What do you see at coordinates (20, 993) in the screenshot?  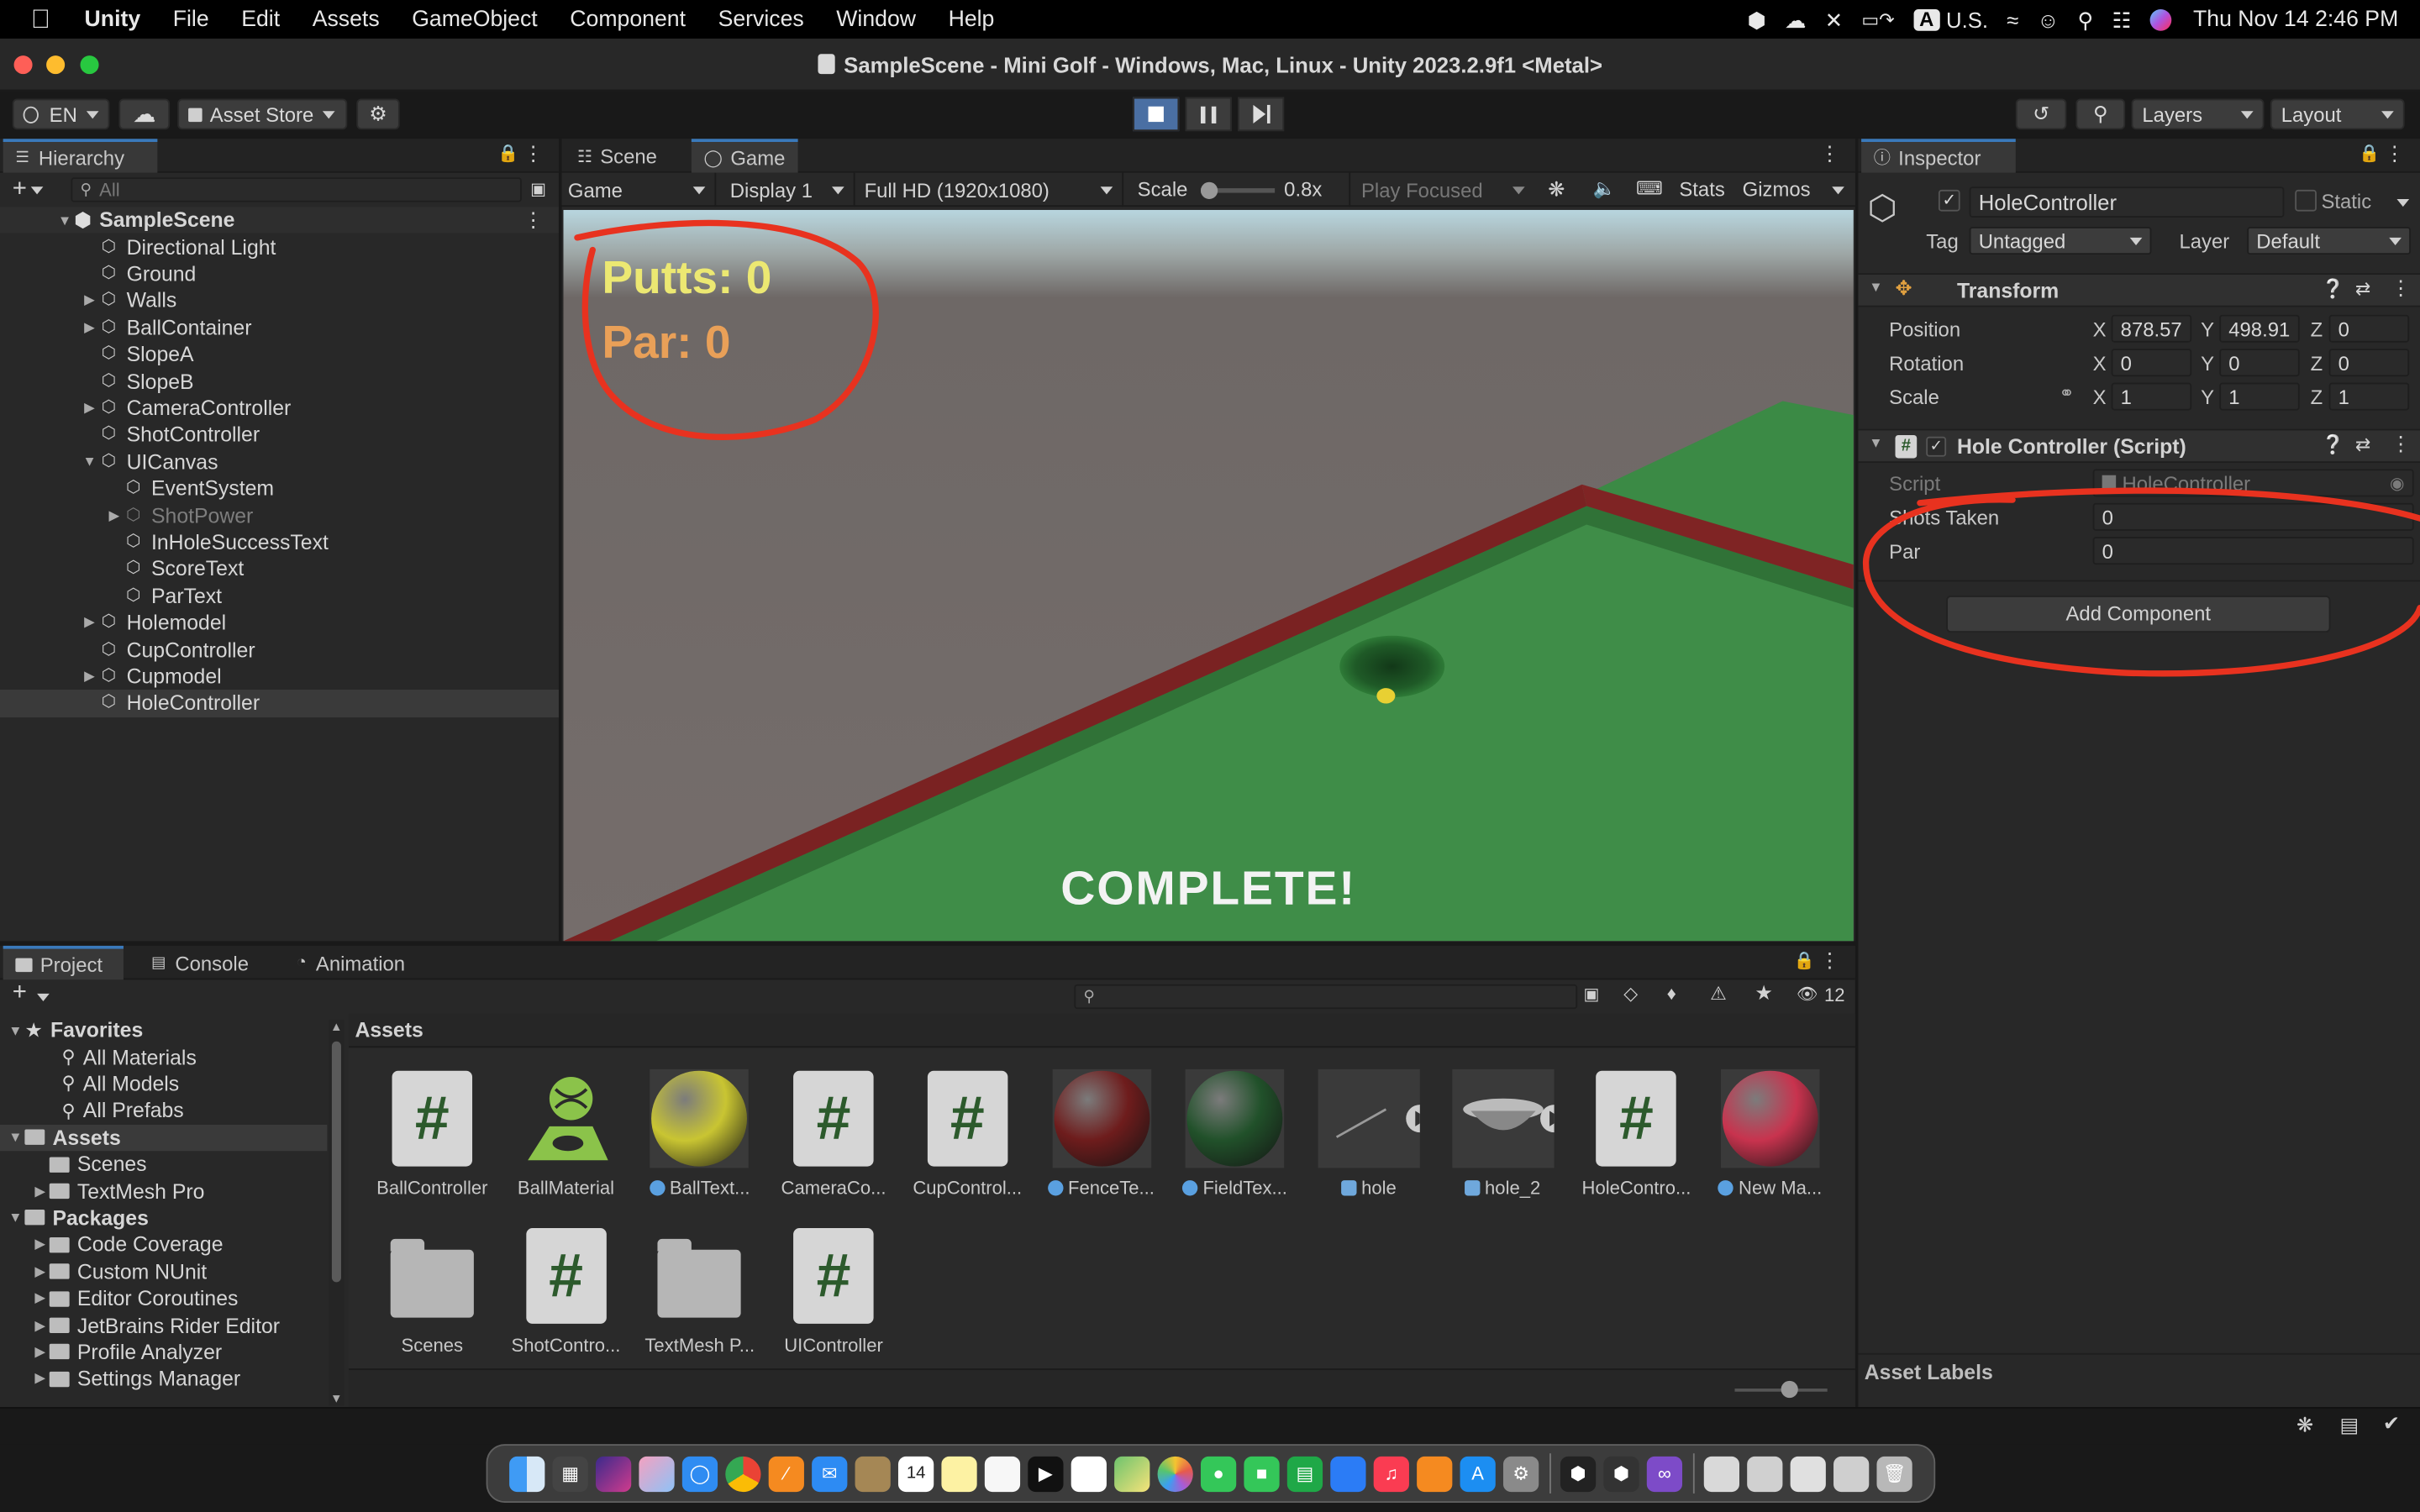 I see `create-asset-button: +` at bounding box center [20, 993].